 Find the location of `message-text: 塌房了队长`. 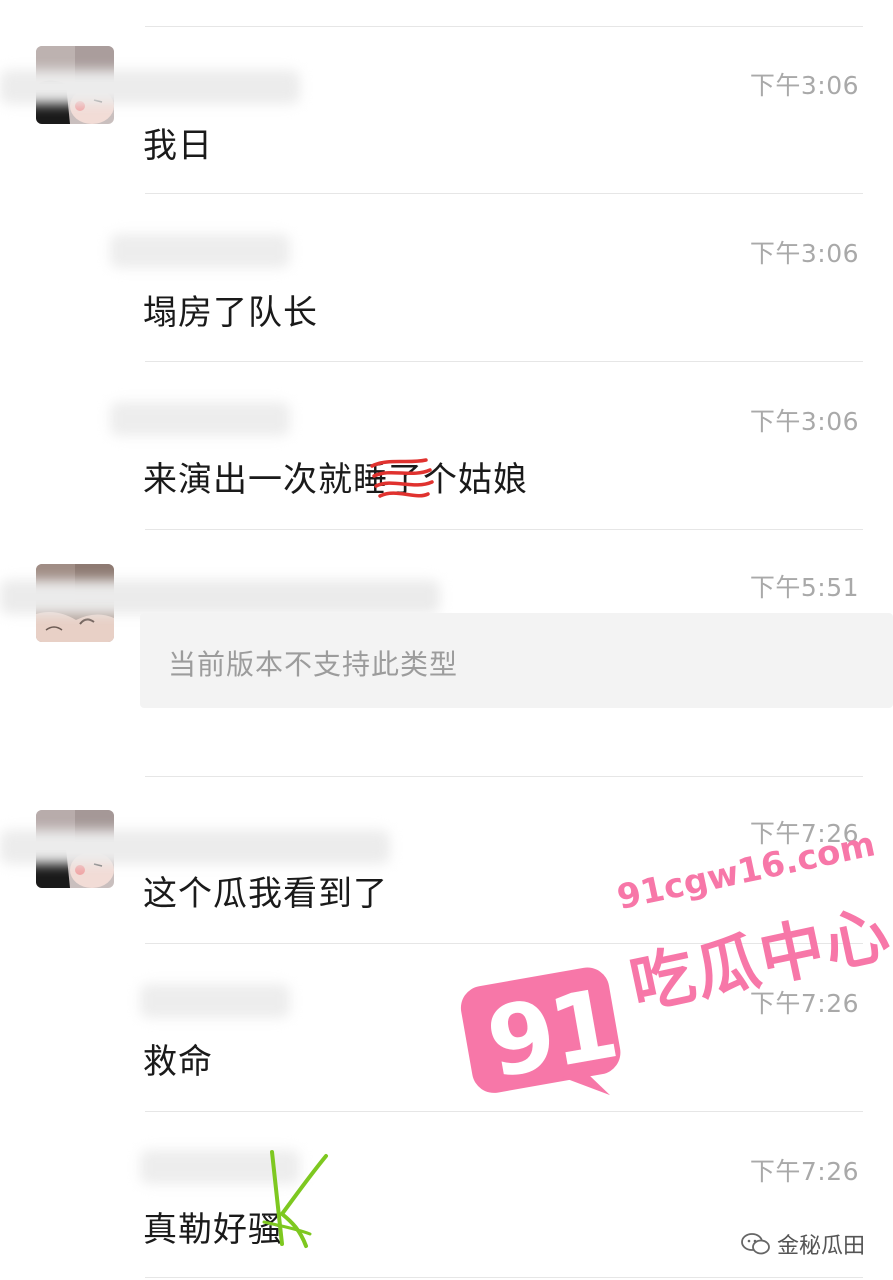

message-text: 塌房了队长 is located at coordinates (230, 313).